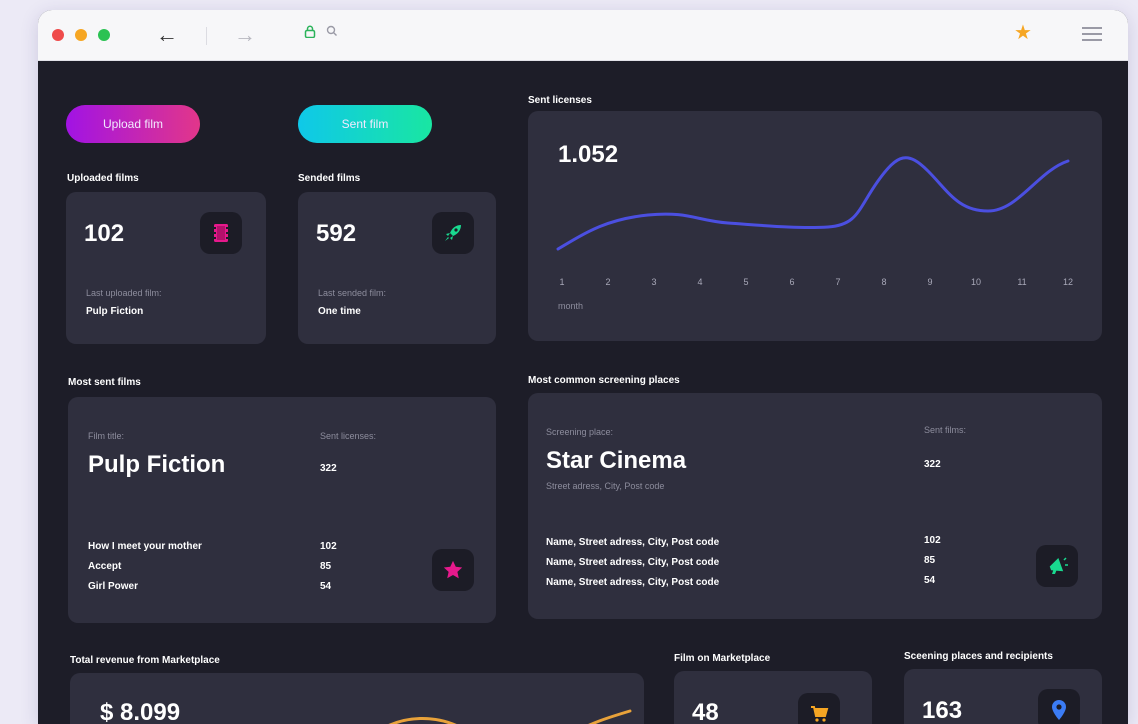  Describe the element at coordinates (1023, 32) in the screenshot. I see `star-icon: ★` at that location.